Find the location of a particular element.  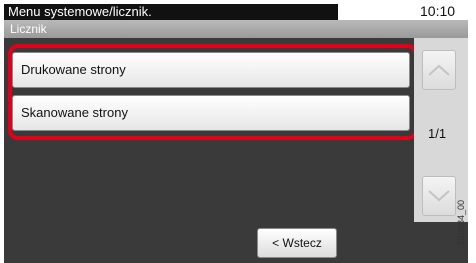

chevron-up-icon is located at coordinates (439, 70).